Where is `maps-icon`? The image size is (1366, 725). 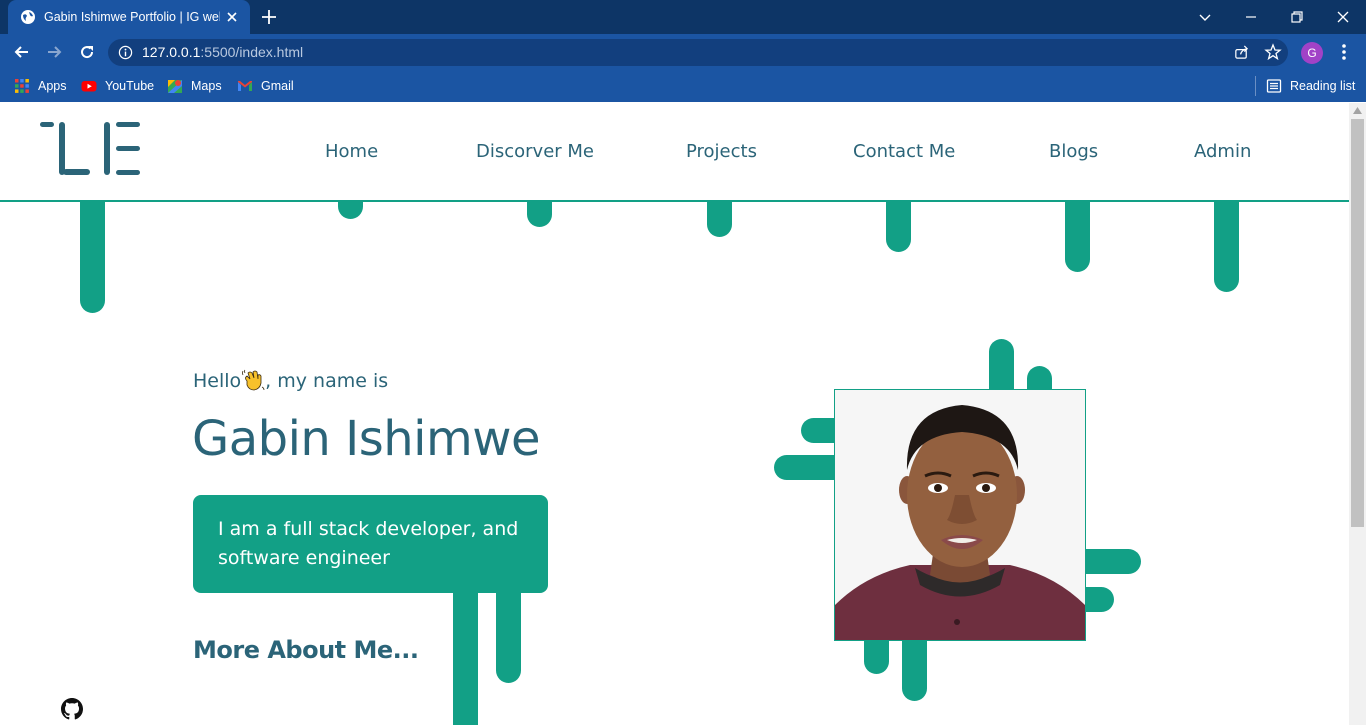 maps-icon is located at coordinates (175, 86).